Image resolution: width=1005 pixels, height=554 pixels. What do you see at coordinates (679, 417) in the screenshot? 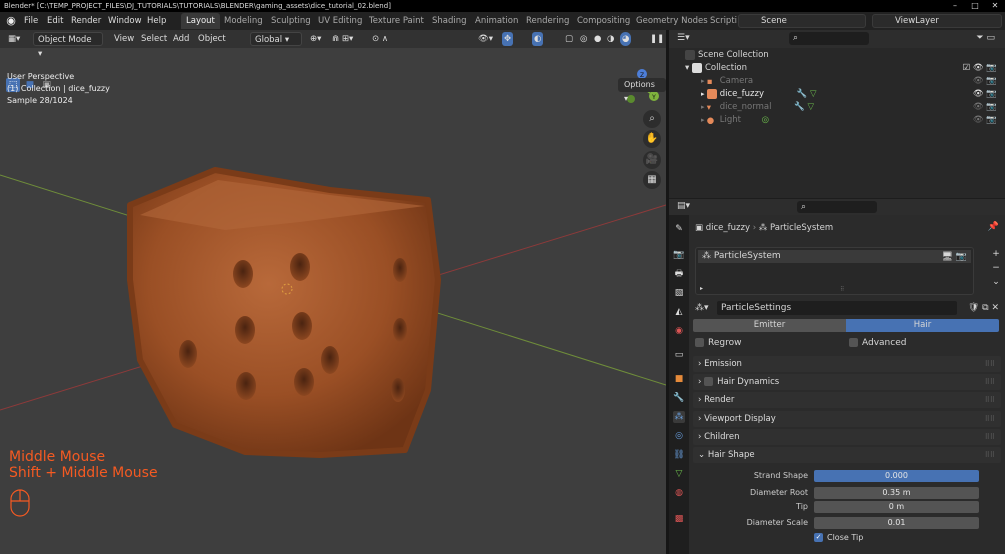
I see `particles-tab-icon: ⁂` at bounding box center [679, 417].